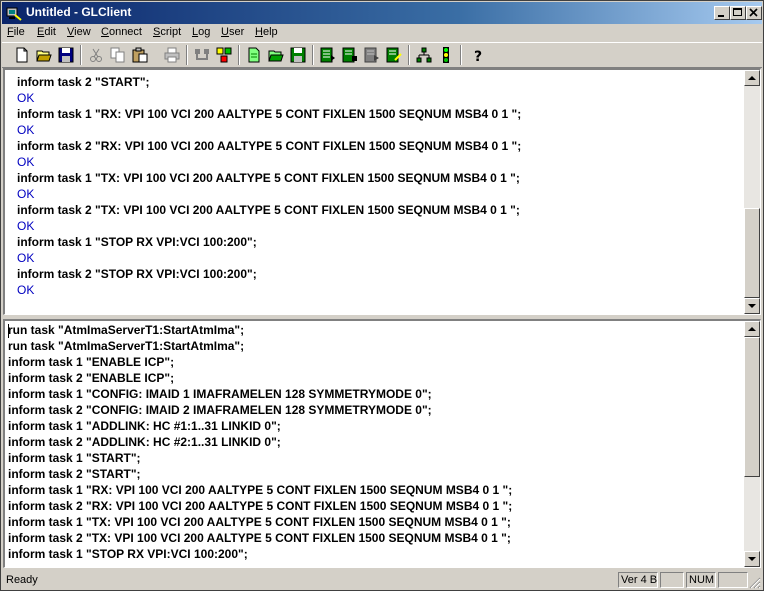 The image size is (764, 591). Describe the element at coordinates (672, 580) in the screenshot. I see `status-indicator` at that location.